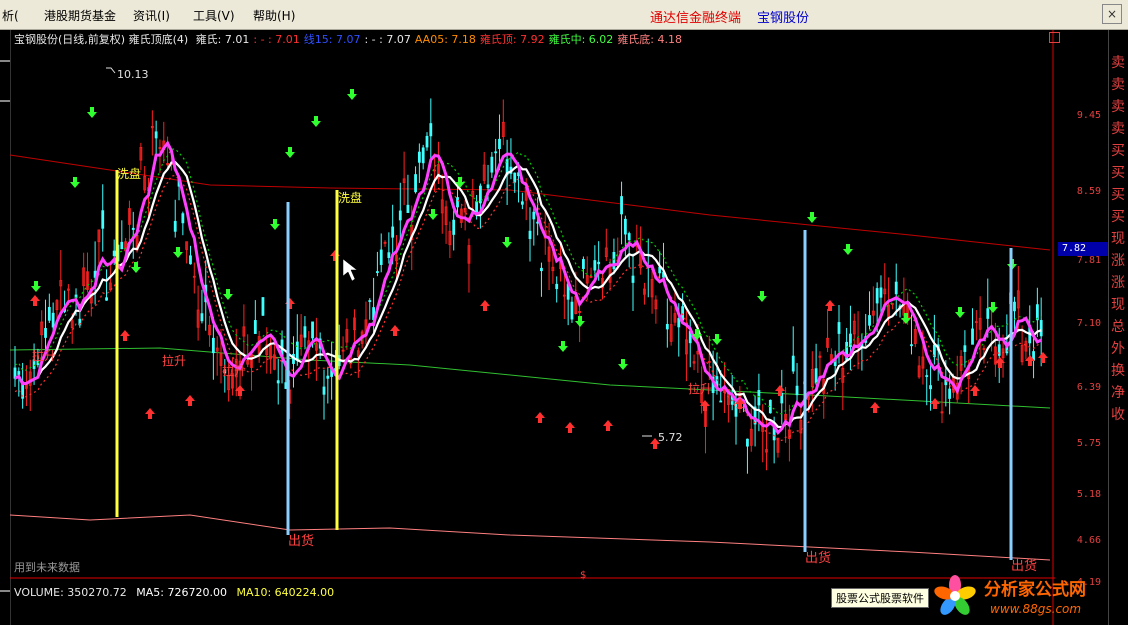 The image size is (1128, 625). Describe the element at coordinates (512, 39) in the screenshot. I see `indicator-field: 雍氏顶: 7.92` at that location.